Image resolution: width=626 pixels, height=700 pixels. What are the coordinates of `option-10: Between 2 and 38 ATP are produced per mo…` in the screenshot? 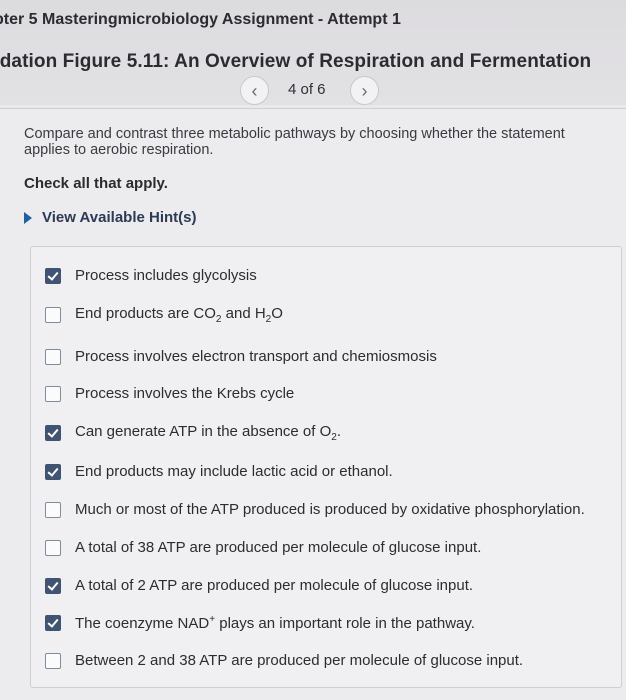 It's located at (284, 660).